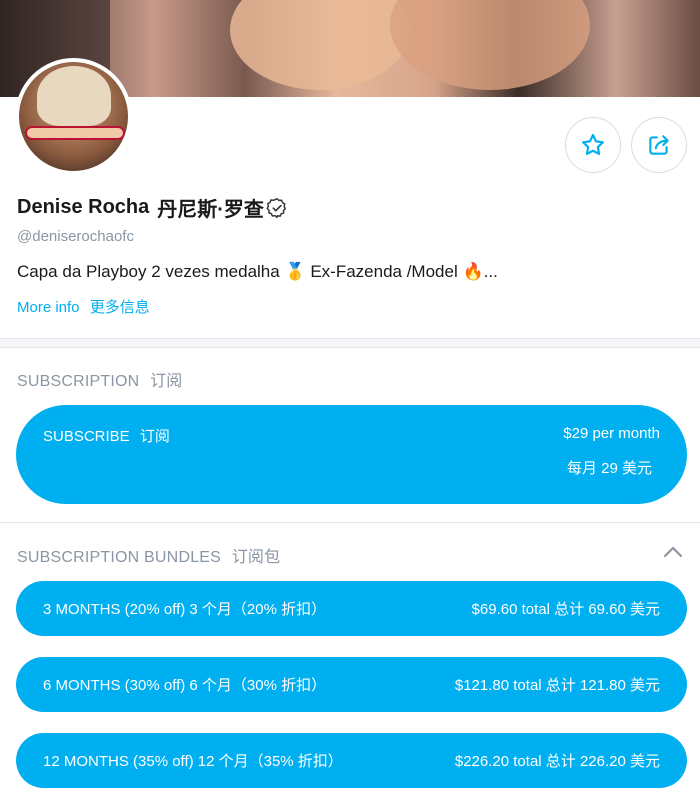 Image resolution: width=700 pixels, height=808 pixels. I want to click on subscribe-price-cn: 每月 29 美元, so click(609, 468).